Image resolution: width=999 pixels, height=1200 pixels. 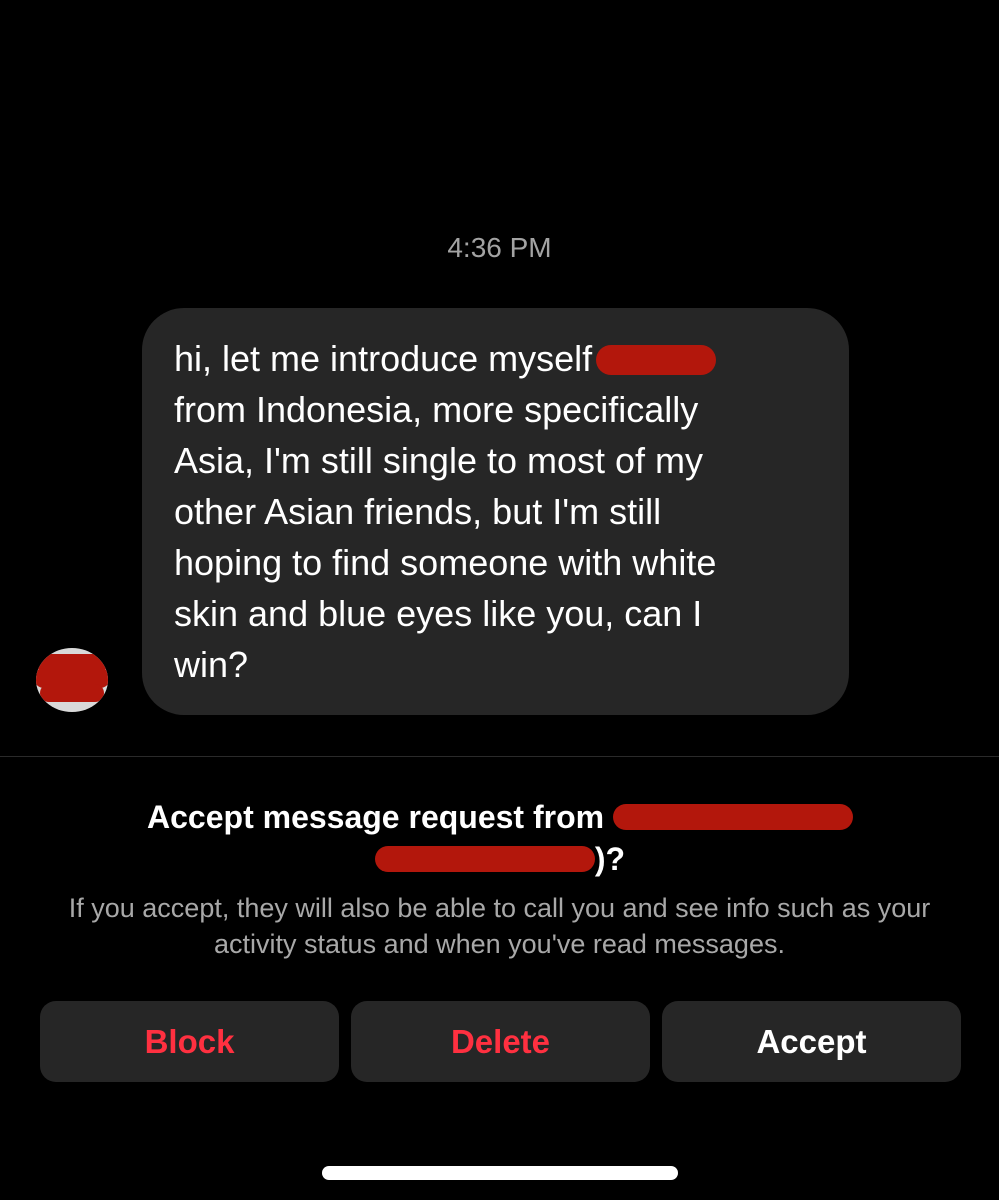 I want to click on delete-button: Delete, so click(x=500, y=1041).